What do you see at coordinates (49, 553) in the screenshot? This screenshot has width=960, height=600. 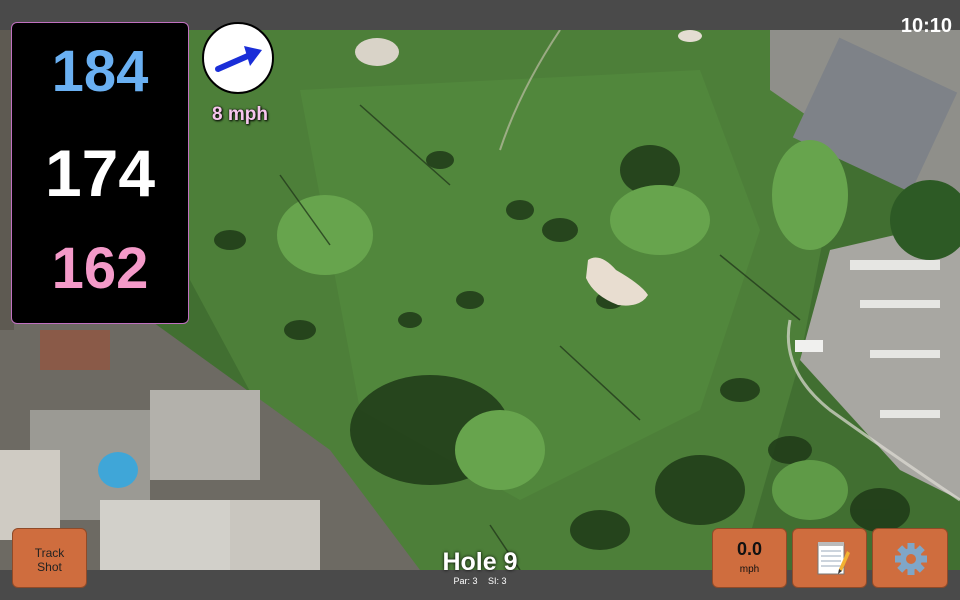 I see `track-shot-label-line1: Track` at bounding box center [49, 553].